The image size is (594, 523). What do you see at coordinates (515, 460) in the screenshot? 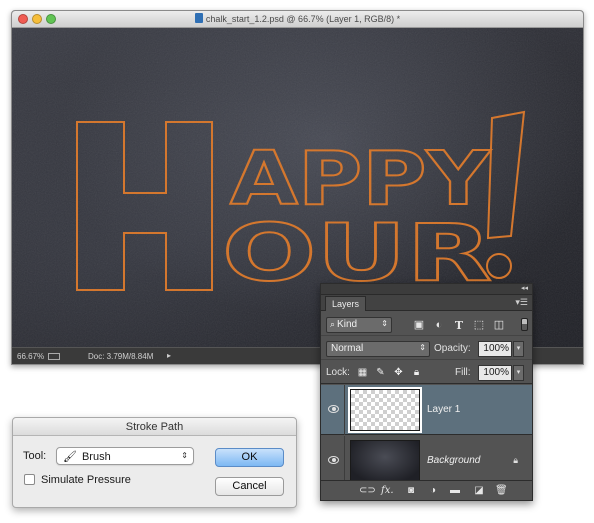
I see `lock-icon: 🔒︎` at bounding box center [515, 460].